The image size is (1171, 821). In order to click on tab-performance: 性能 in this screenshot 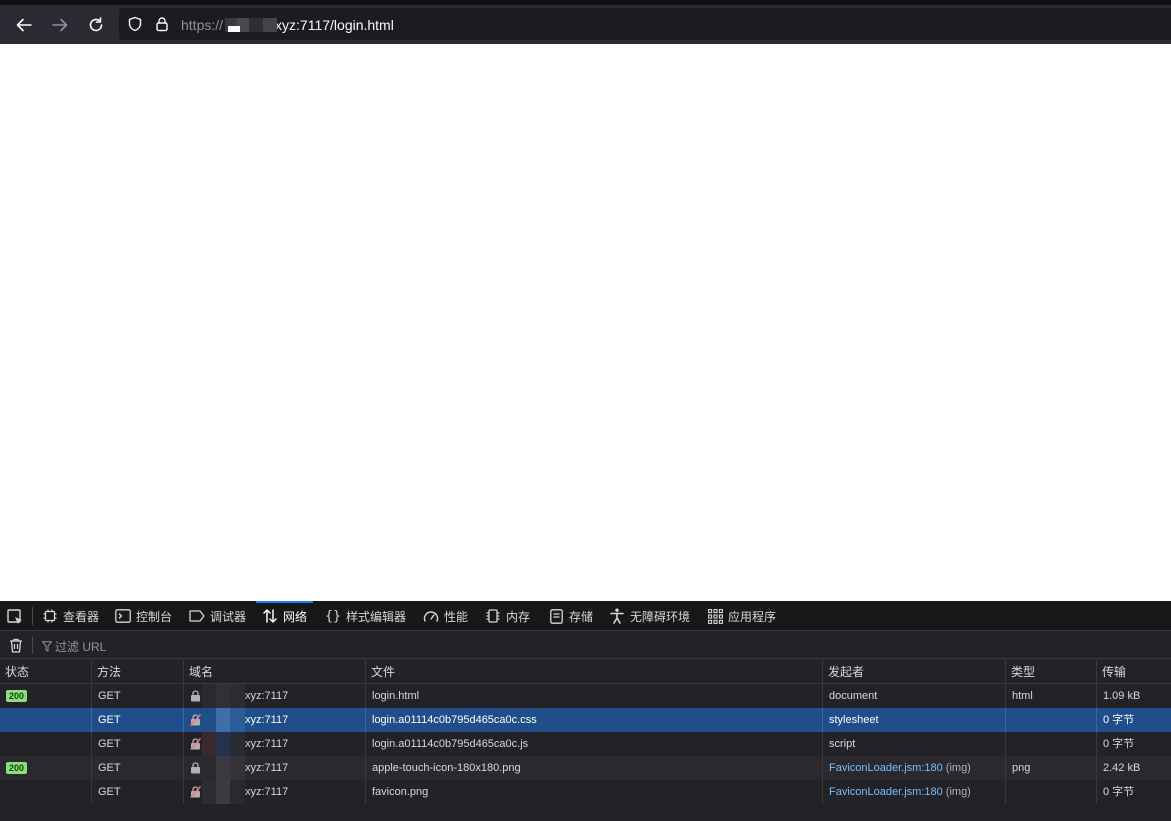, I will do `click(445, 616)`.